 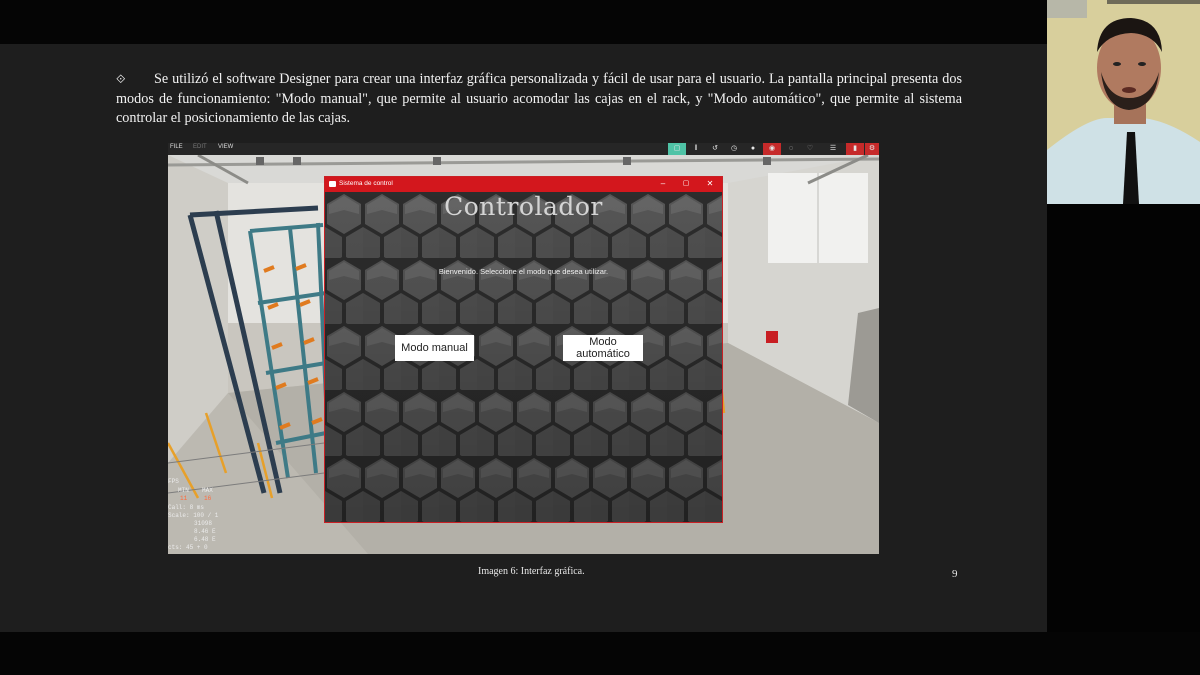 I want to click on maximize-icon: ▢, so click(x=686, y=183).